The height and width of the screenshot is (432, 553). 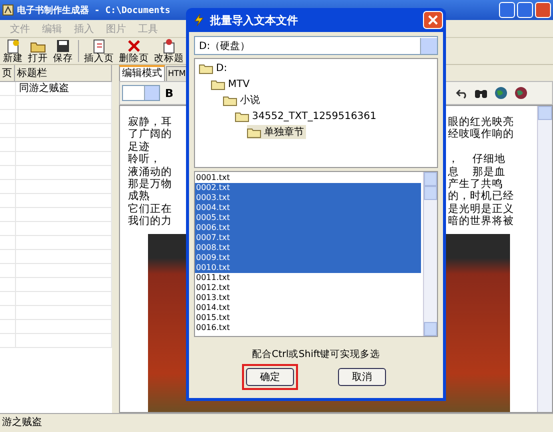 I want to click on text-line: 的，时机已经, so click(x=481, y=196).